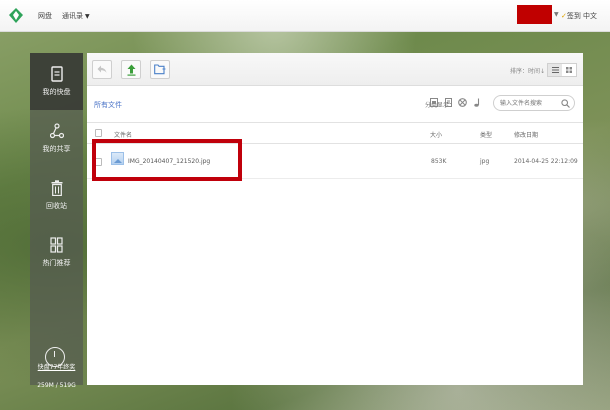  What do you see at coordinates (55, 357) in the screenshot?
I see `quota-gauge-icon` at bounding box center [55, 357].